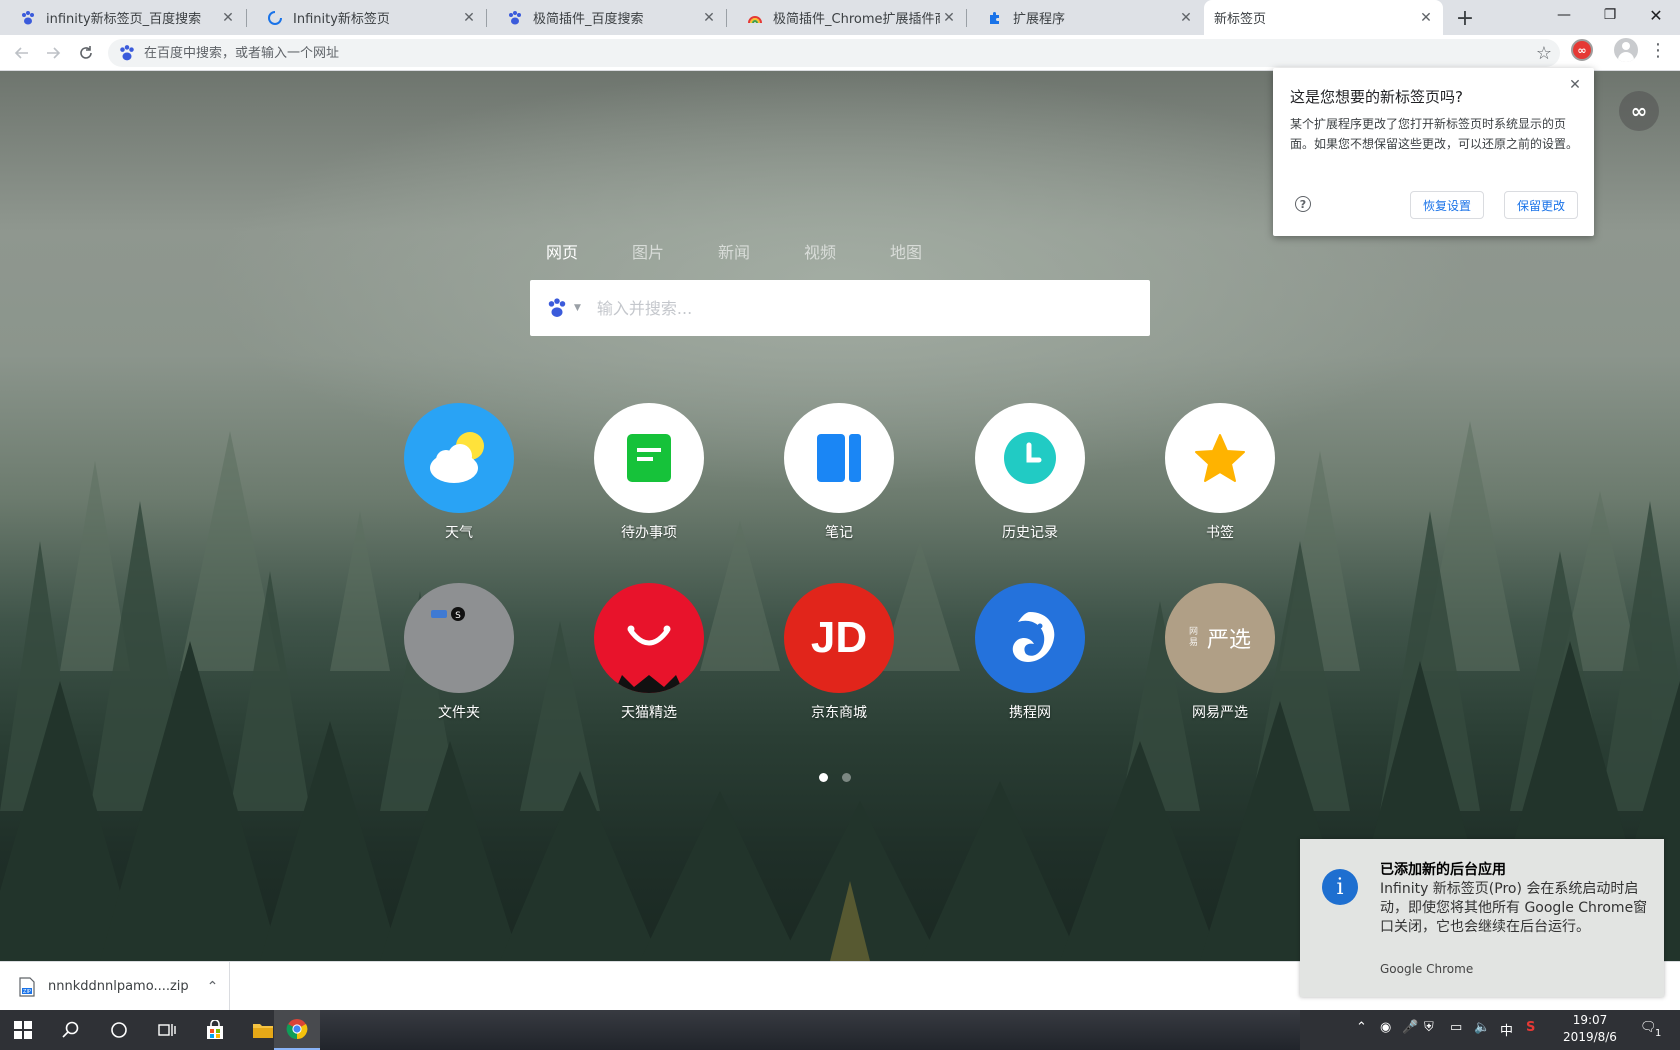  I want to click on volume-icon: 🔈, so click(1482, 1027).